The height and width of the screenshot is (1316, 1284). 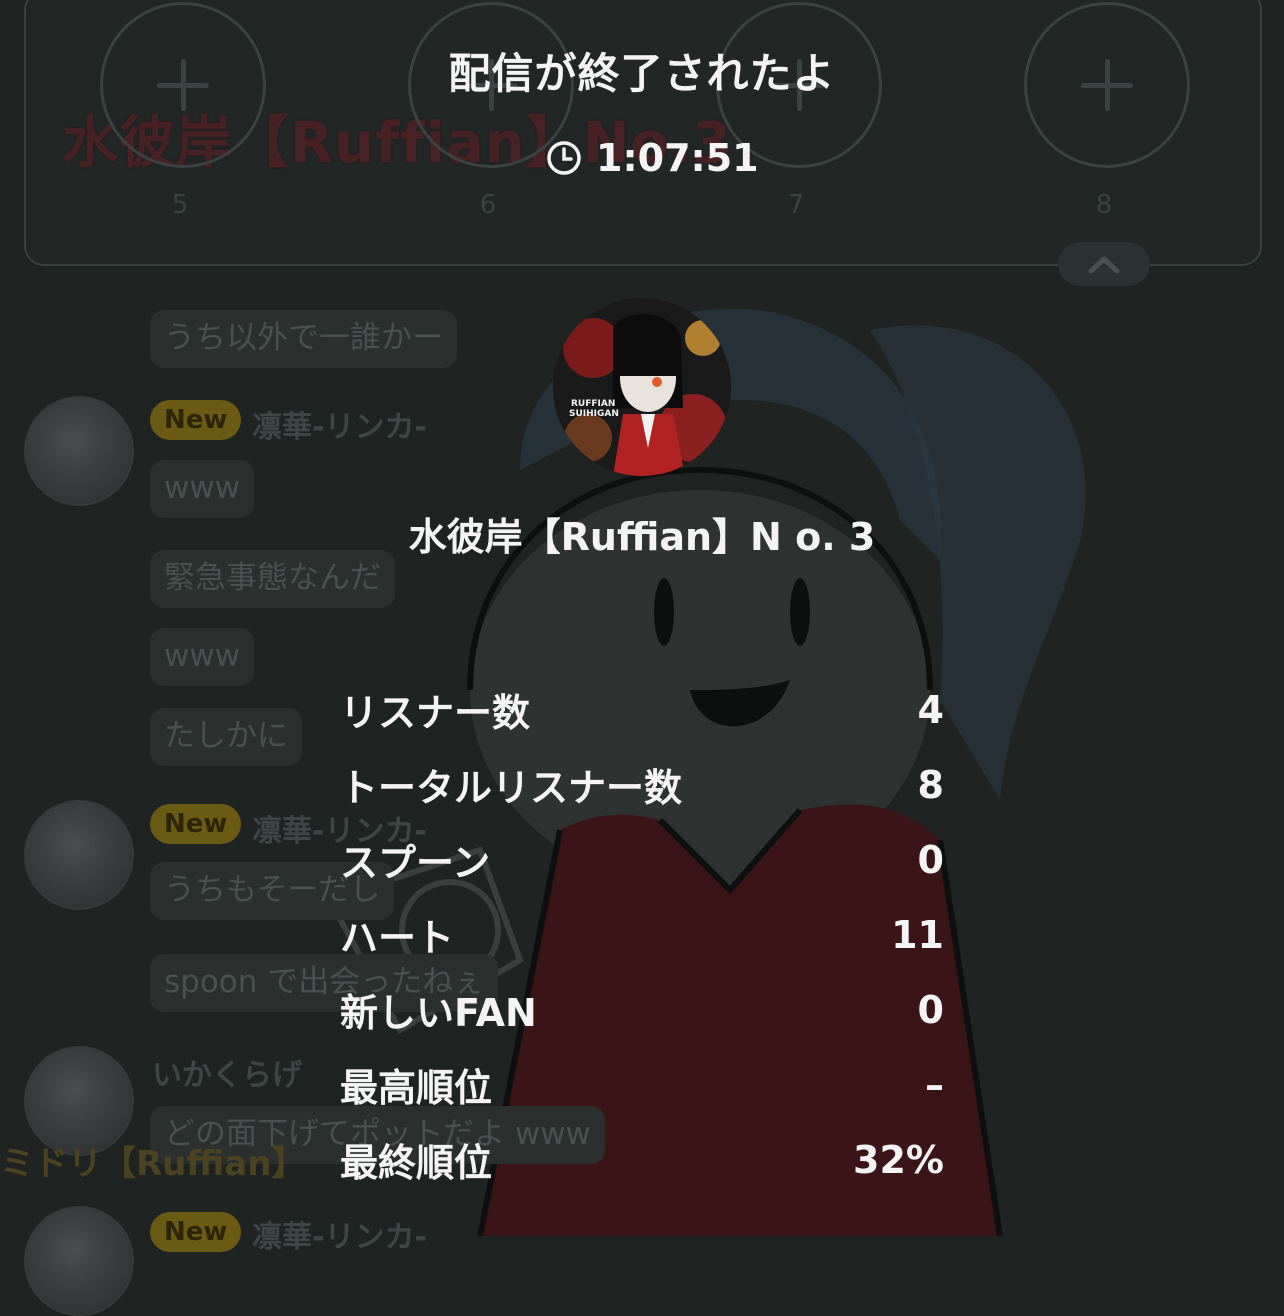 What do you see at coordinates (416, 1088) in the screenshot?
I see `stat-label: 最高順位` at bounding box center [416, 1088].